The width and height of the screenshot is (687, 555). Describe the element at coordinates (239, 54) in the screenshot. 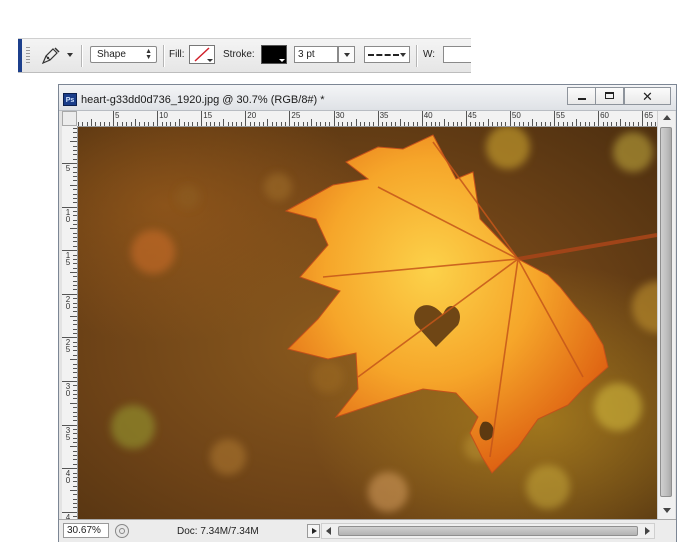

I see `stroke-label: Stroke:` at that location.